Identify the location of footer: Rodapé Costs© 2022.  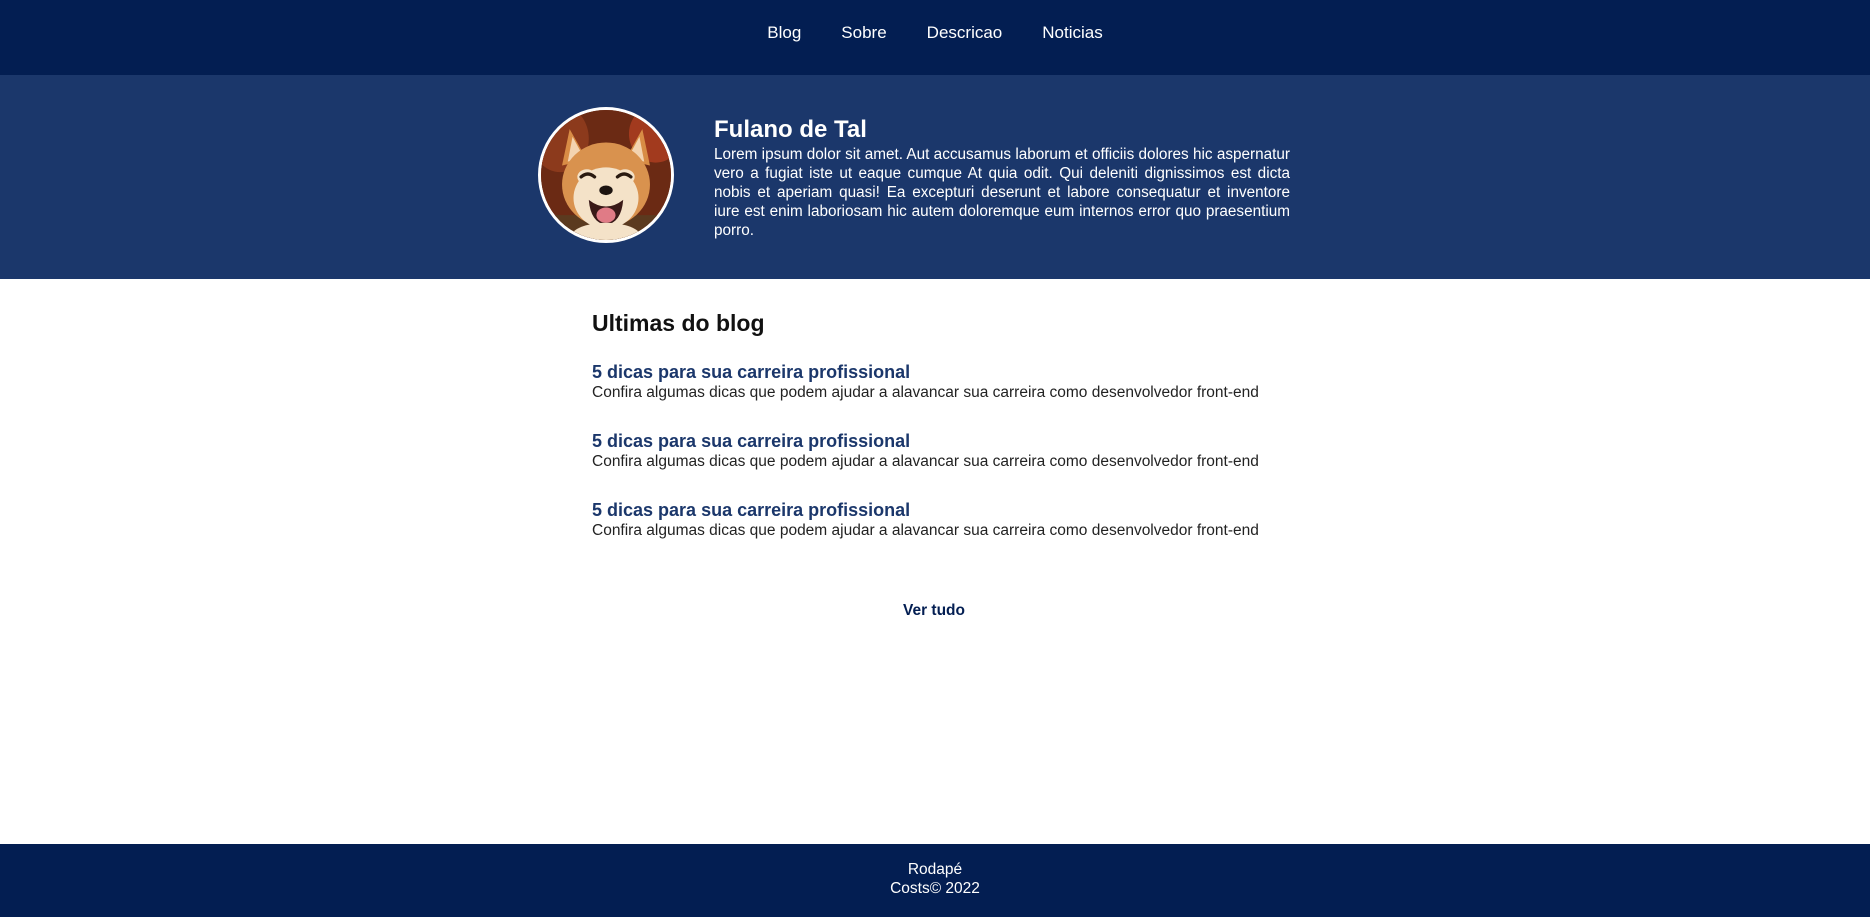
(935, 880).